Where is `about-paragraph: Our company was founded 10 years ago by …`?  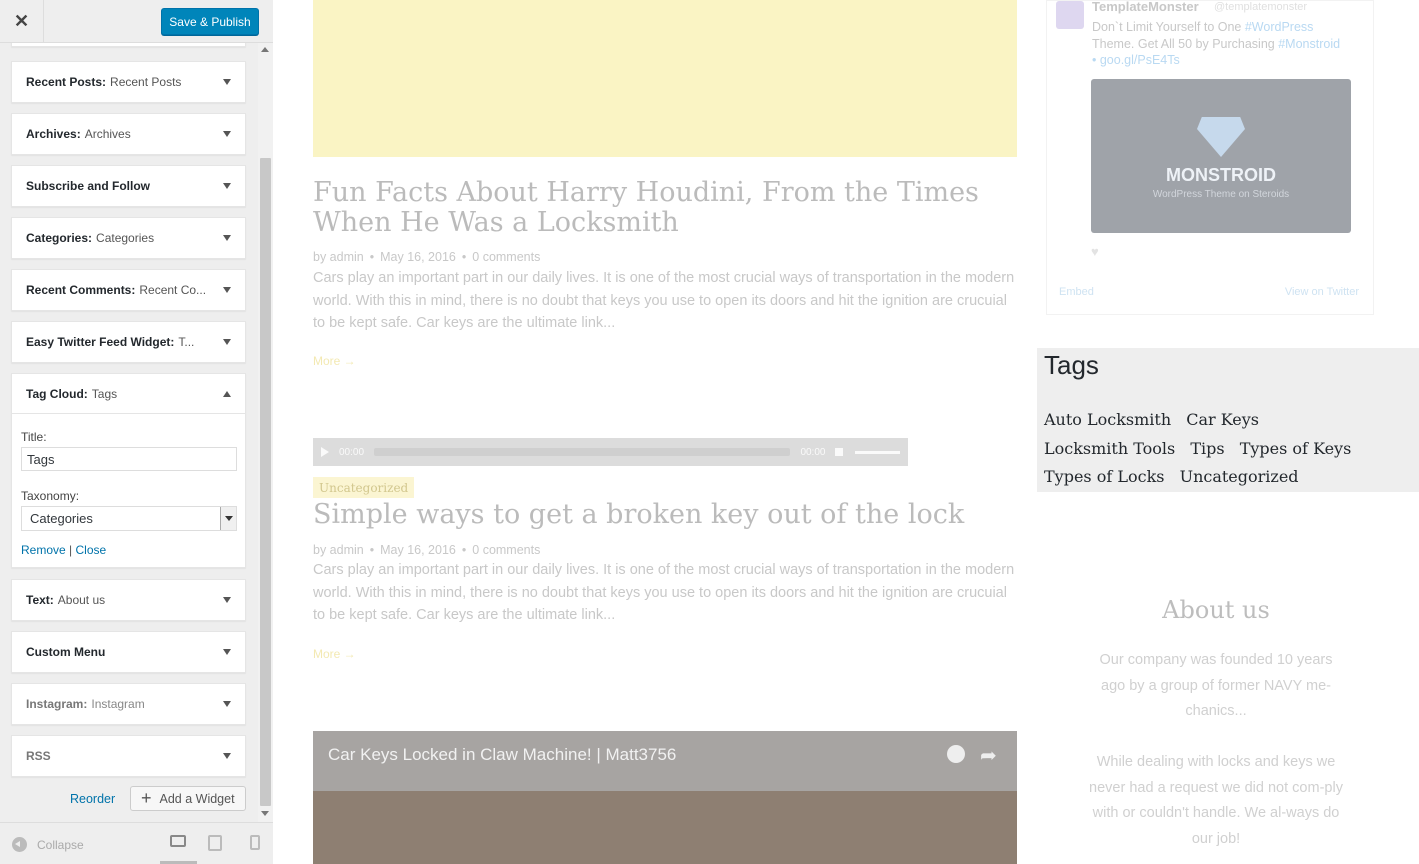
about-paragraph: Our company was founded 10 years ago by … is located at coordinates (1216, 685).